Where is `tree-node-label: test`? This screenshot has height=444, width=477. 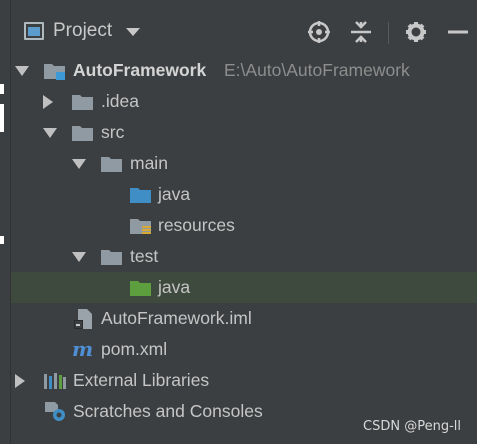 tree-node-label: test is located at coordinates (144, 256).